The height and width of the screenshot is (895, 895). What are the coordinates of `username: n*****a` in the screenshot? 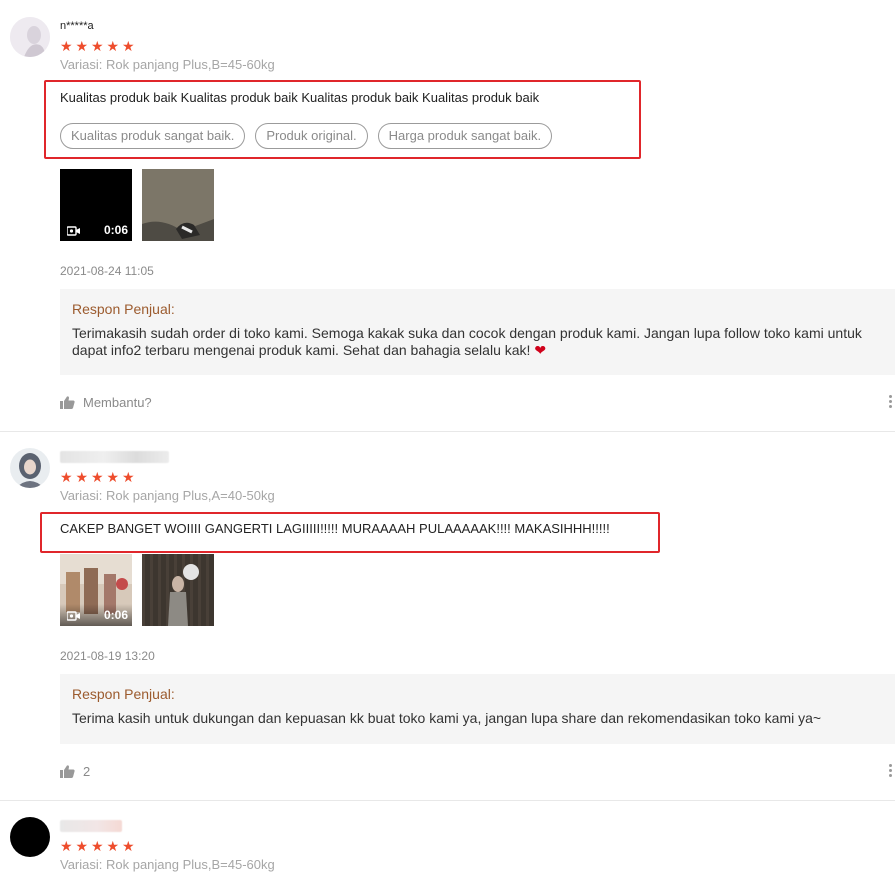 It's located at (77, 26).